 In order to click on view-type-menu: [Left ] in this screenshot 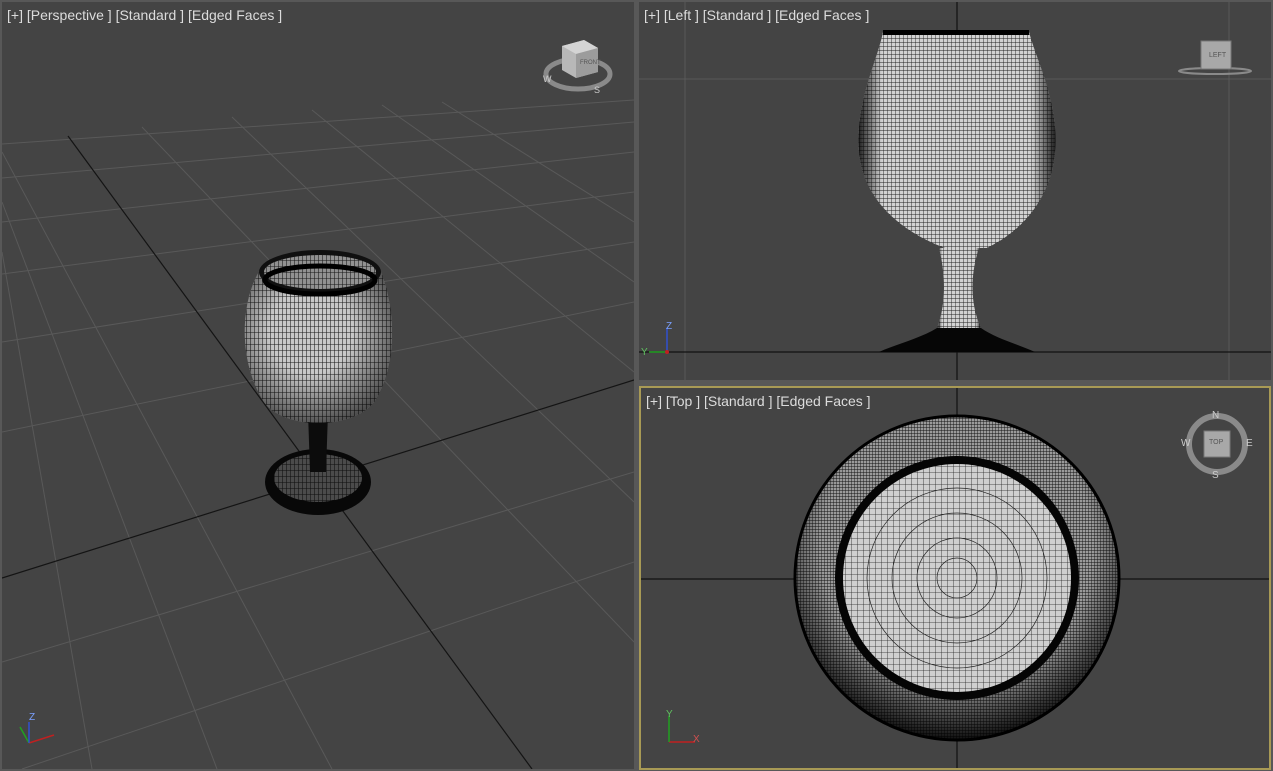, I will do `click(681, 15)`.